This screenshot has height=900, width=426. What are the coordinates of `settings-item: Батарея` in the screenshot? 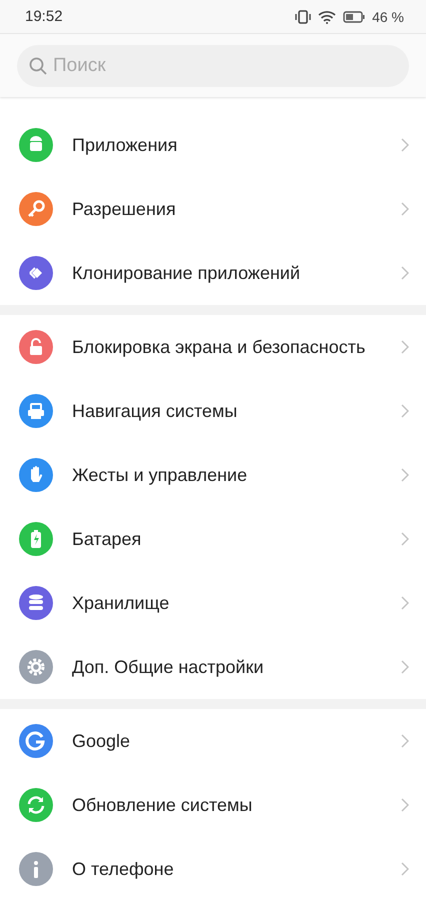 It's located at (213, 539).